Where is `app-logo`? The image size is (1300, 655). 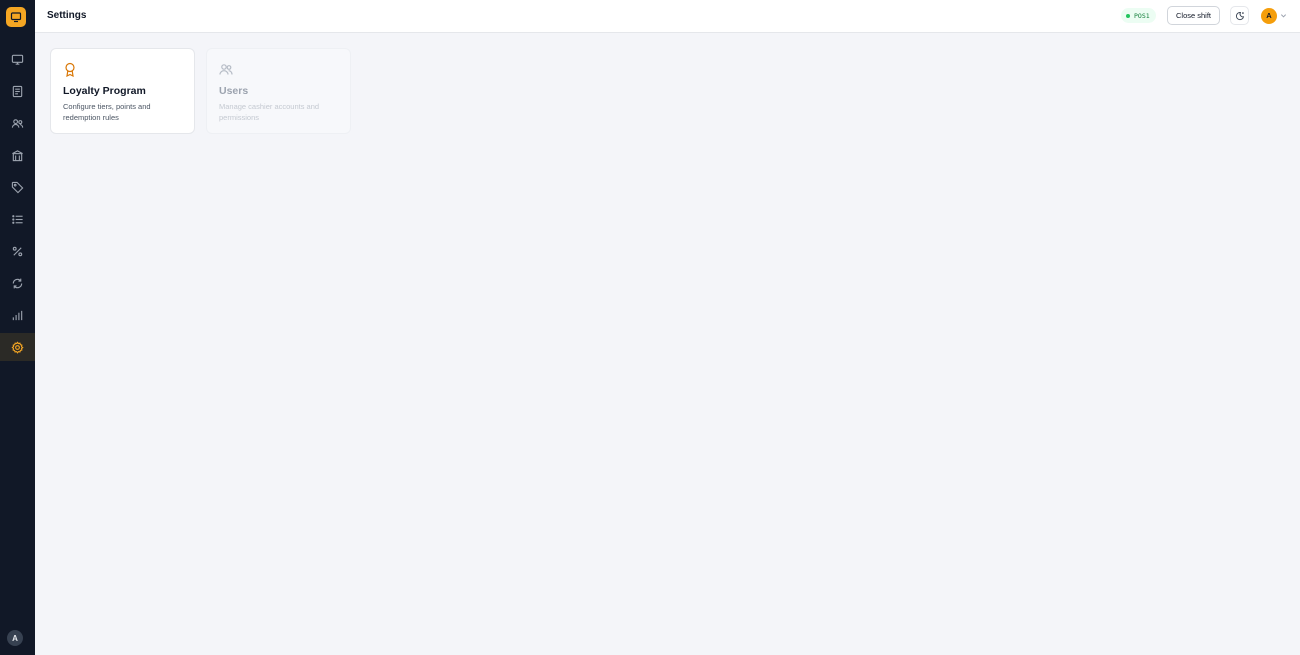 app-logo is located at coordinates (16, 17).